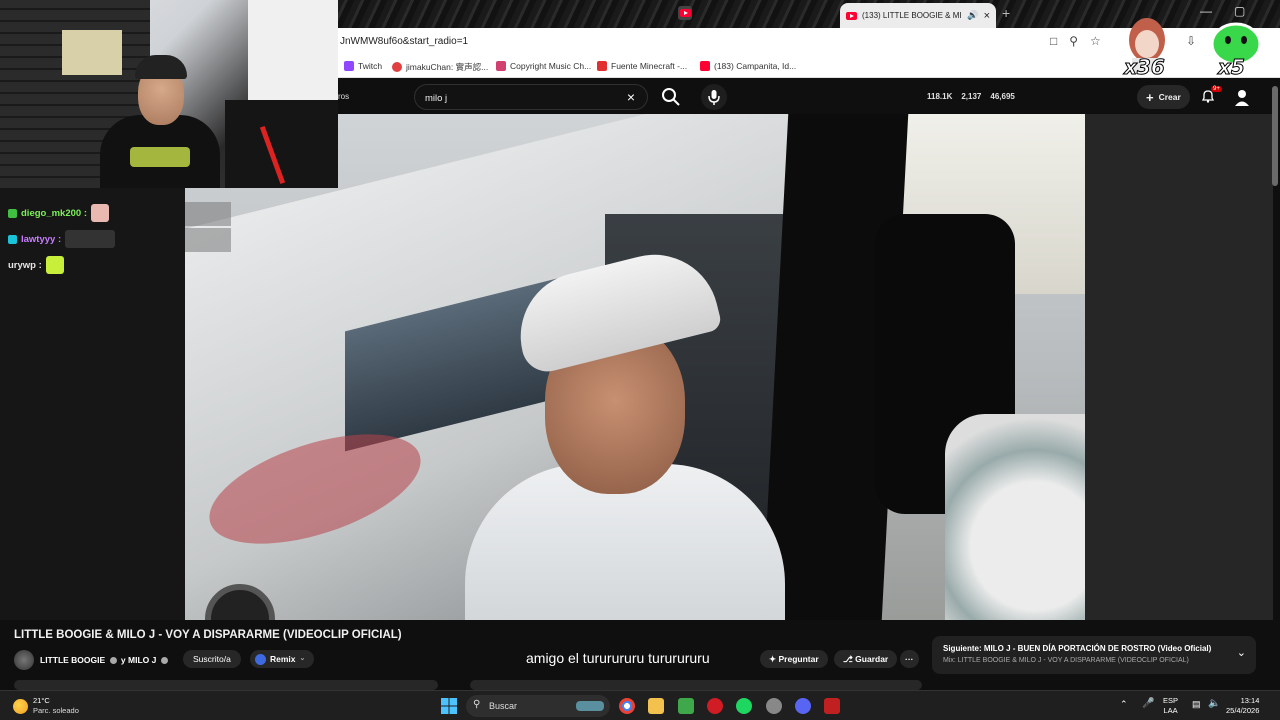 This screenshot has width=1280, height=720. Describe the element at coordinates (1006, 13) in the screenshot. I see `new-tab-icon: +` at that location.